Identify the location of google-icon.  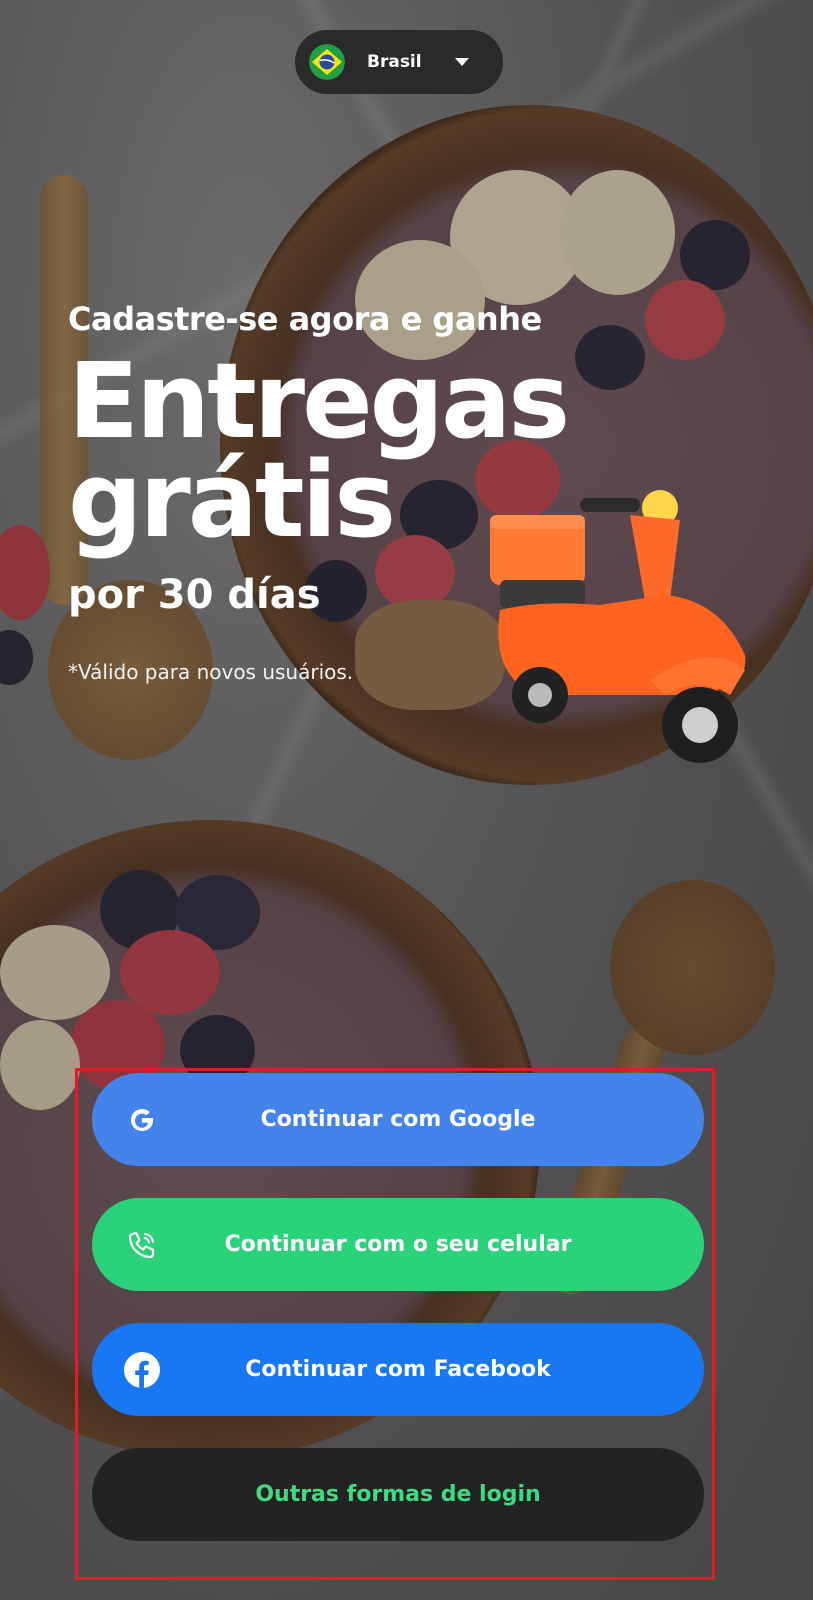
(142, 1120).